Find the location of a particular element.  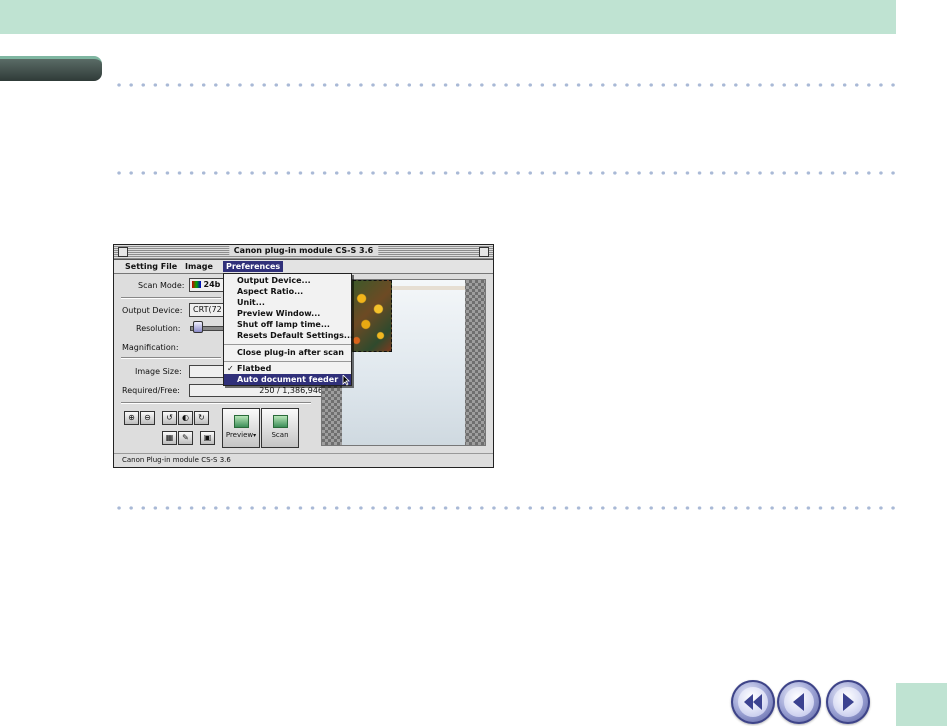

resolution-slider-thumb is located at coordinates (198, 327).